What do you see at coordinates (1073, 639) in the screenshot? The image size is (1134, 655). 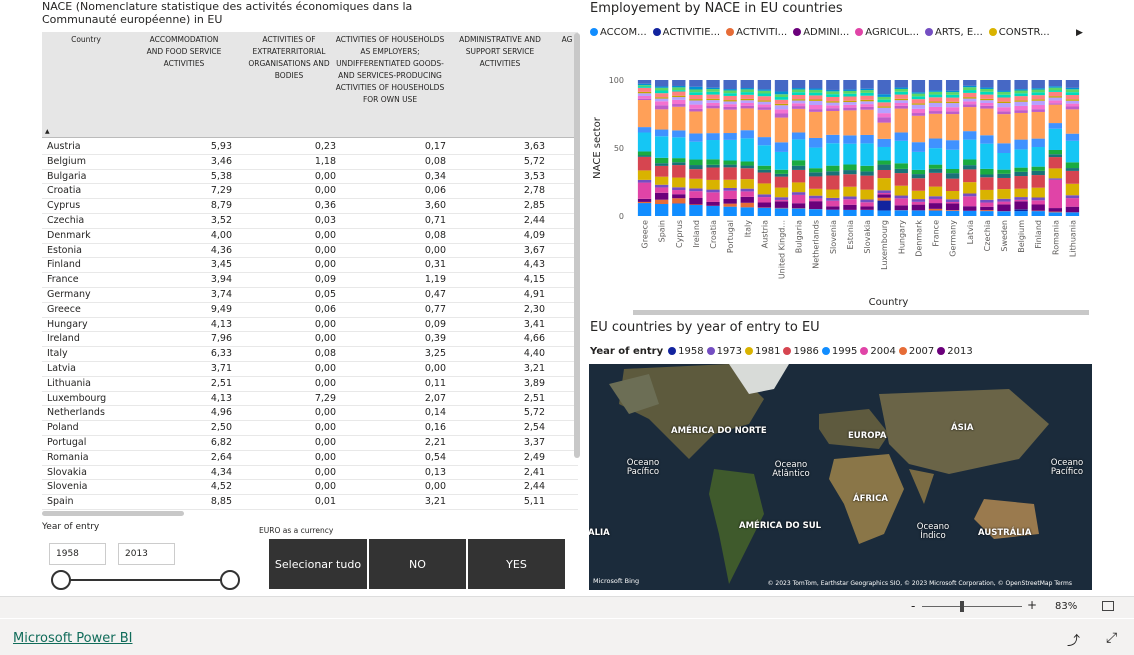 I see `share-icon: ⤴` at bounding box center [1073, 639].